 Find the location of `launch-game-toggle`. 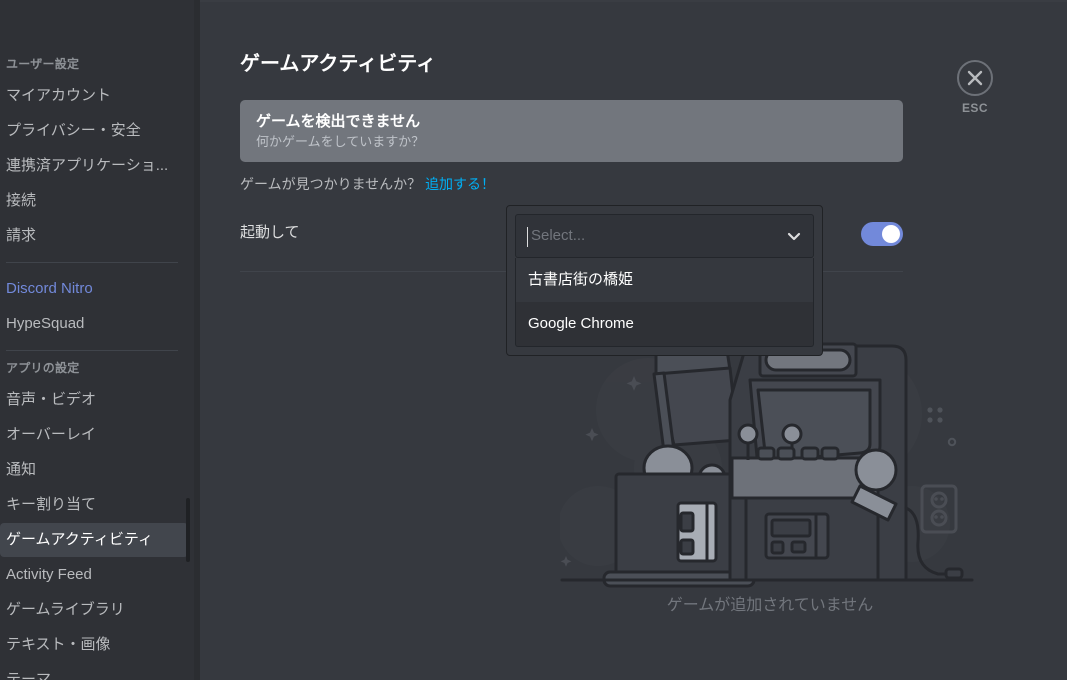

launch-game-toggle is located at coordinates (882, 234).